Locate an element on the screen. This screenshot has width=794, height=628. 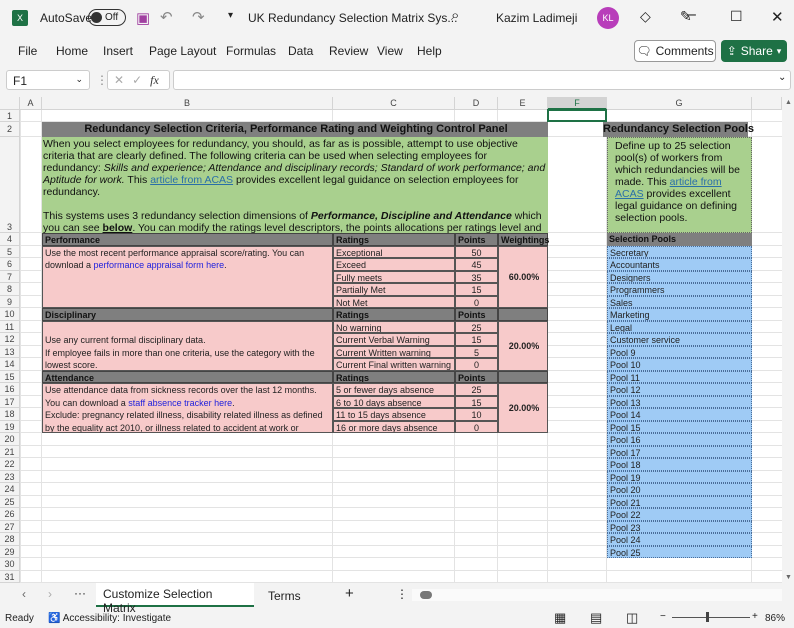
maximize-icon: ☐ is located at coordinates (736, 16).